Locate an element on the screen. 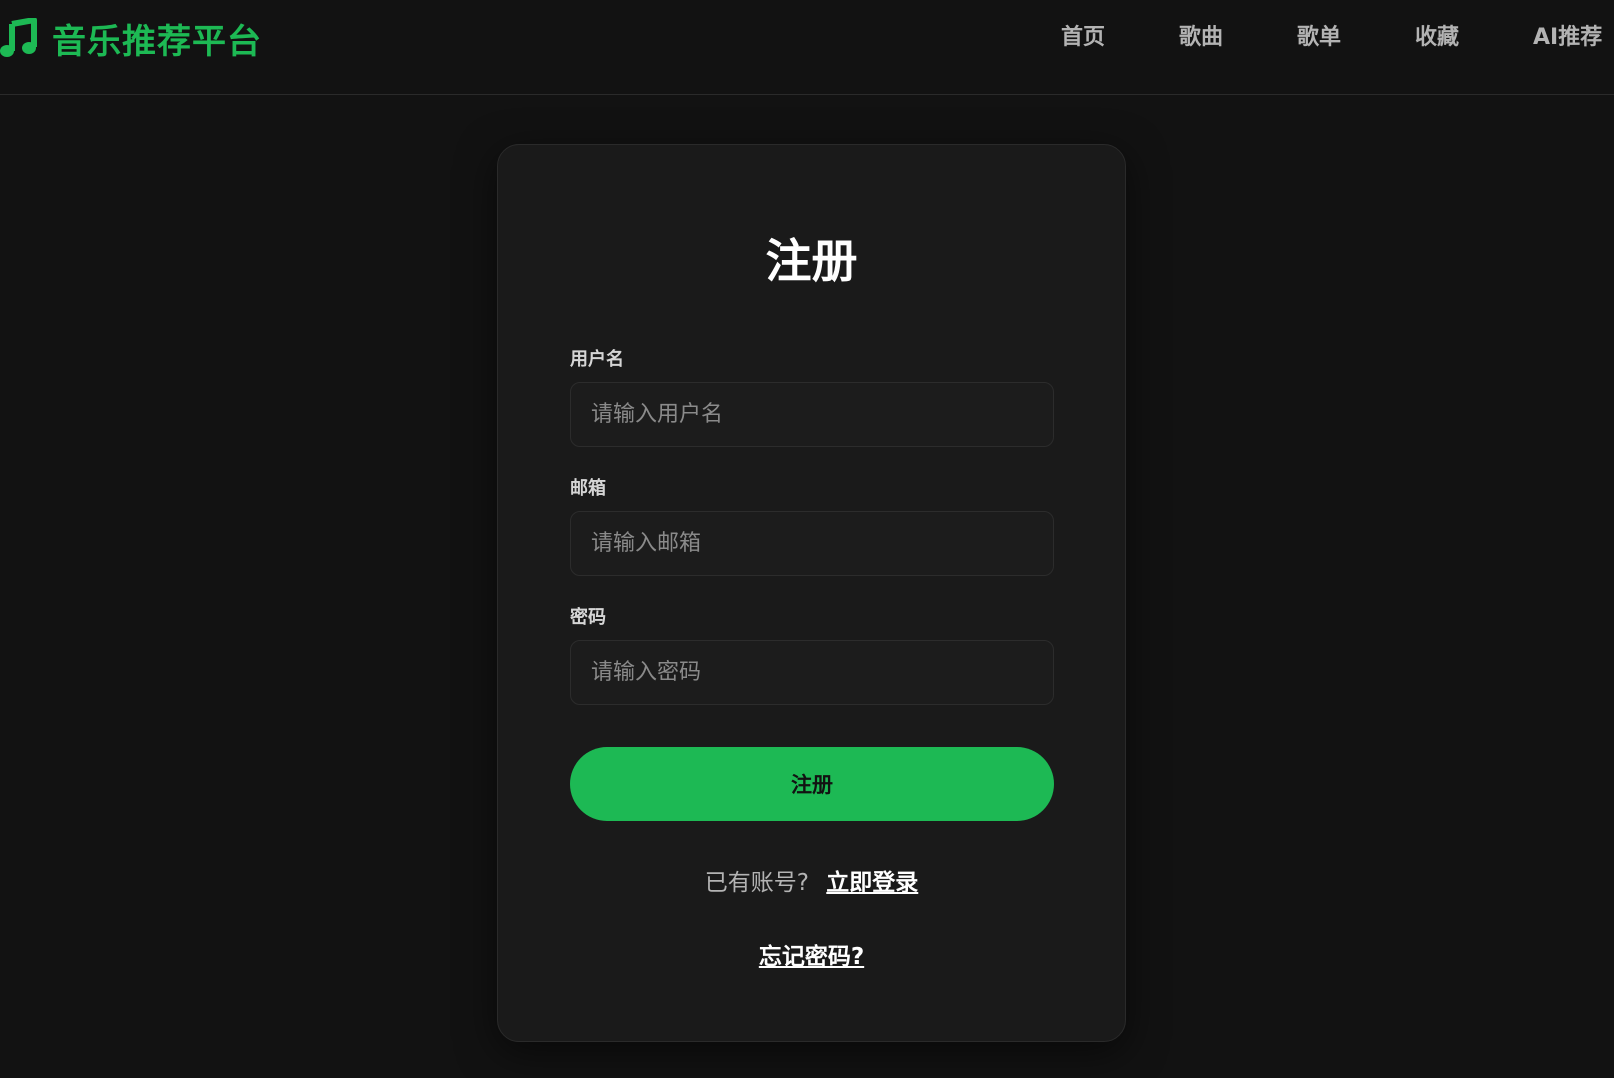  username-label: 用户名 is located at coordinates (597, 359).